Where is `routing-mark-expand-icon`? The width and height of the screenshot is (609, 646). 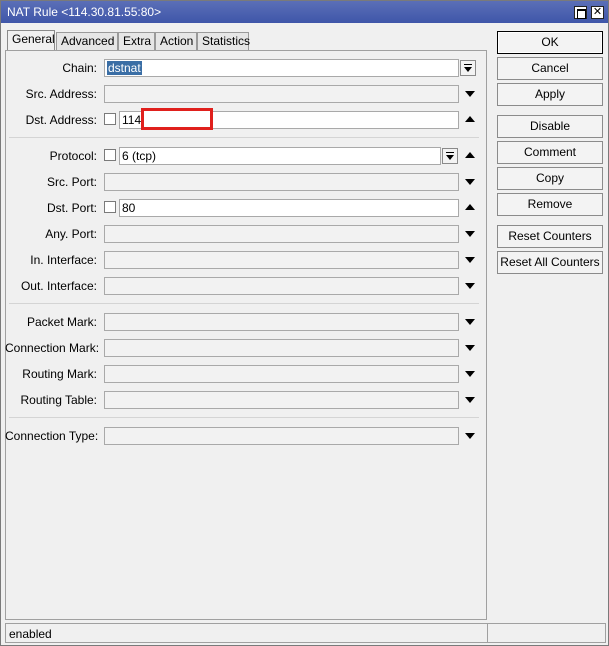 routing-mark-expand-icon is located at coordinates (470, 374).